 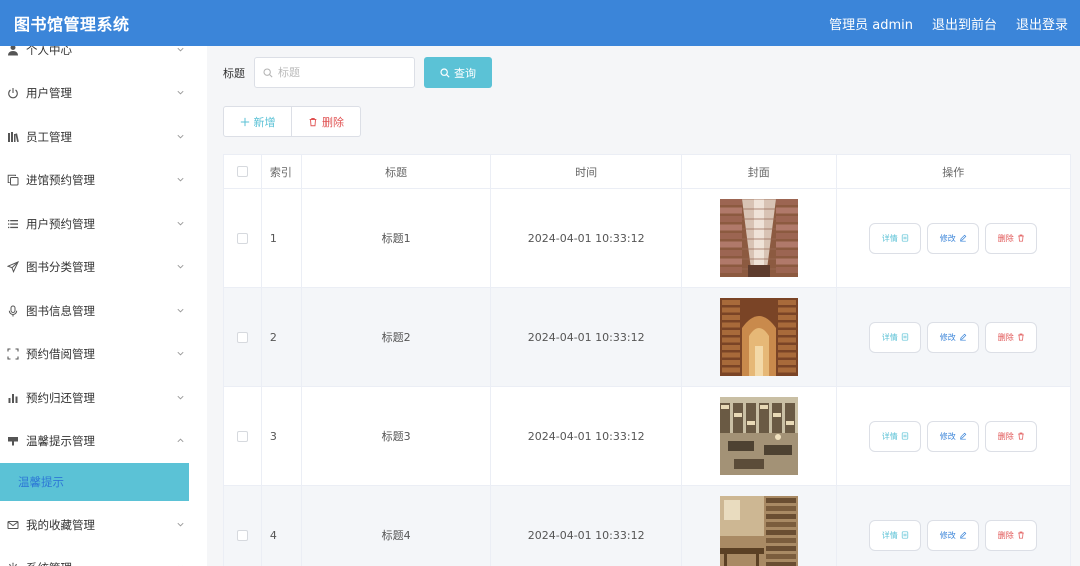 I want to click on person-icon, so click(x=13, y=51).